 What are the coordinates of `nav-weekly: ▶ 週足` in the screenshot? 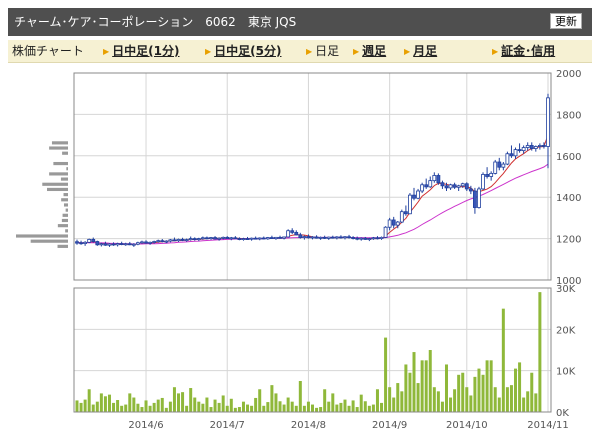 It's located at (369, 51).